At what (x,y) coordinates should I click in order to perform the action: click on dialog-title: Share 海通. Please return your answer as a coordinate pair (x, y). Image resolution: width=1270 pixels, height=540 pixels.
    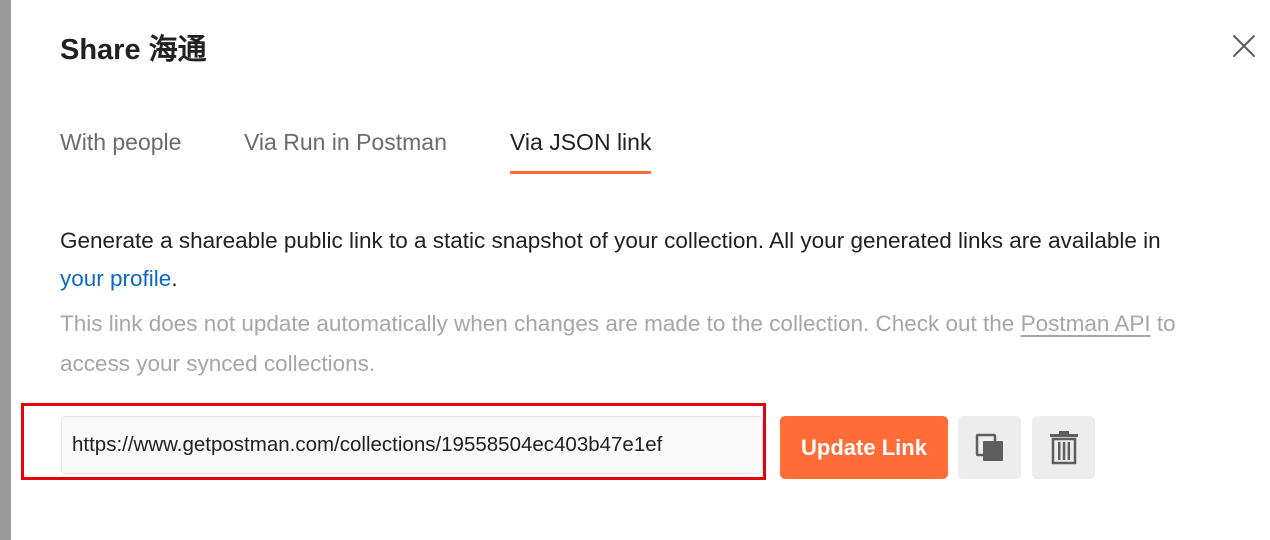
    Looking at the image, I should click on (133, 50).